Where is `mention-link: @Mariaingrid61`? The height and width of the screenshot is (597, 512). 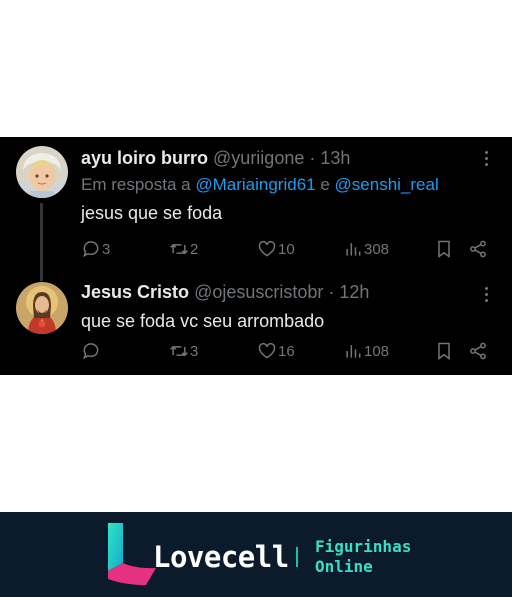 mention-link: @Mariaingrid61 is located at coordinates (255, 184).